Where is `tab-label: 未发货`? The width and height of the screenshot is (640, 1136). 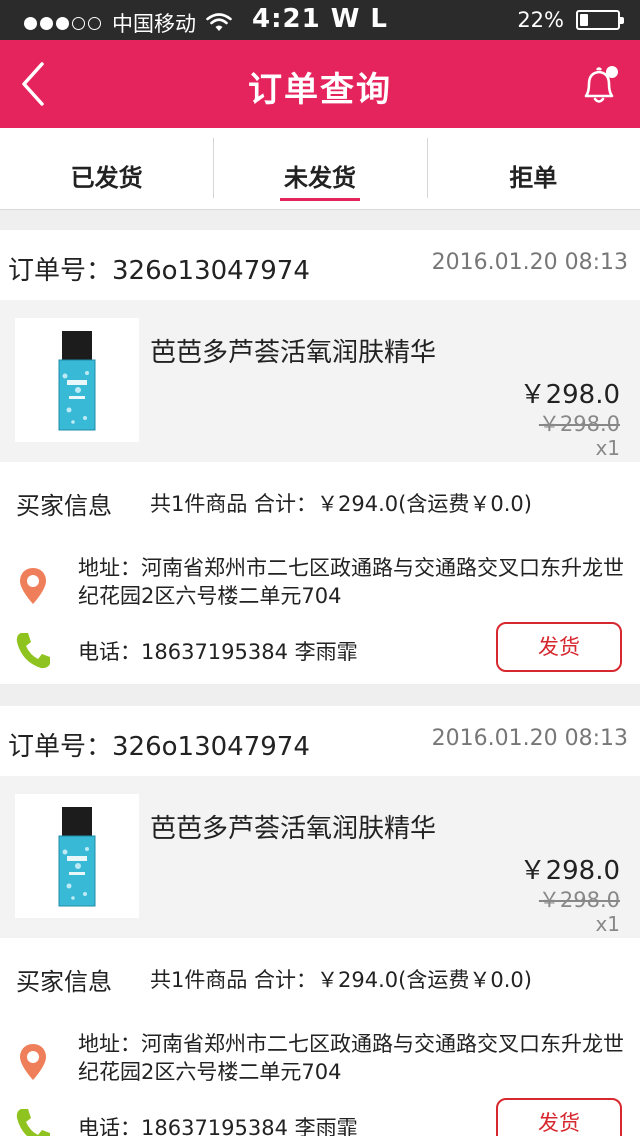 tab-label: 未发货 is located at coordinates (319, 178).